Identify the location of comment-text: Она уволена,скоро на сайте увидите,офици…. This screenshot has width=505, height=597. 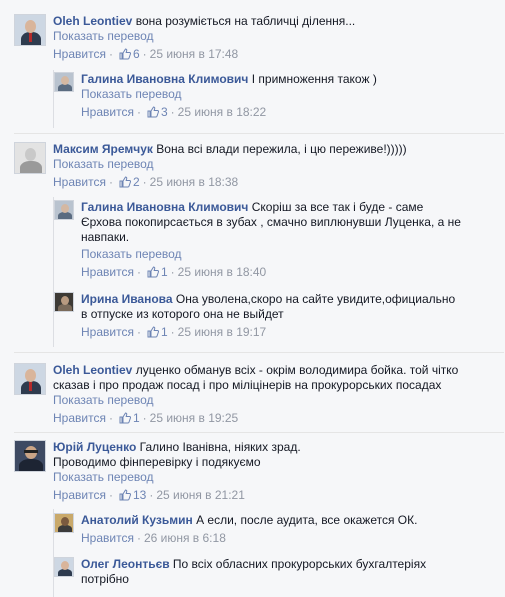
(315, 299).